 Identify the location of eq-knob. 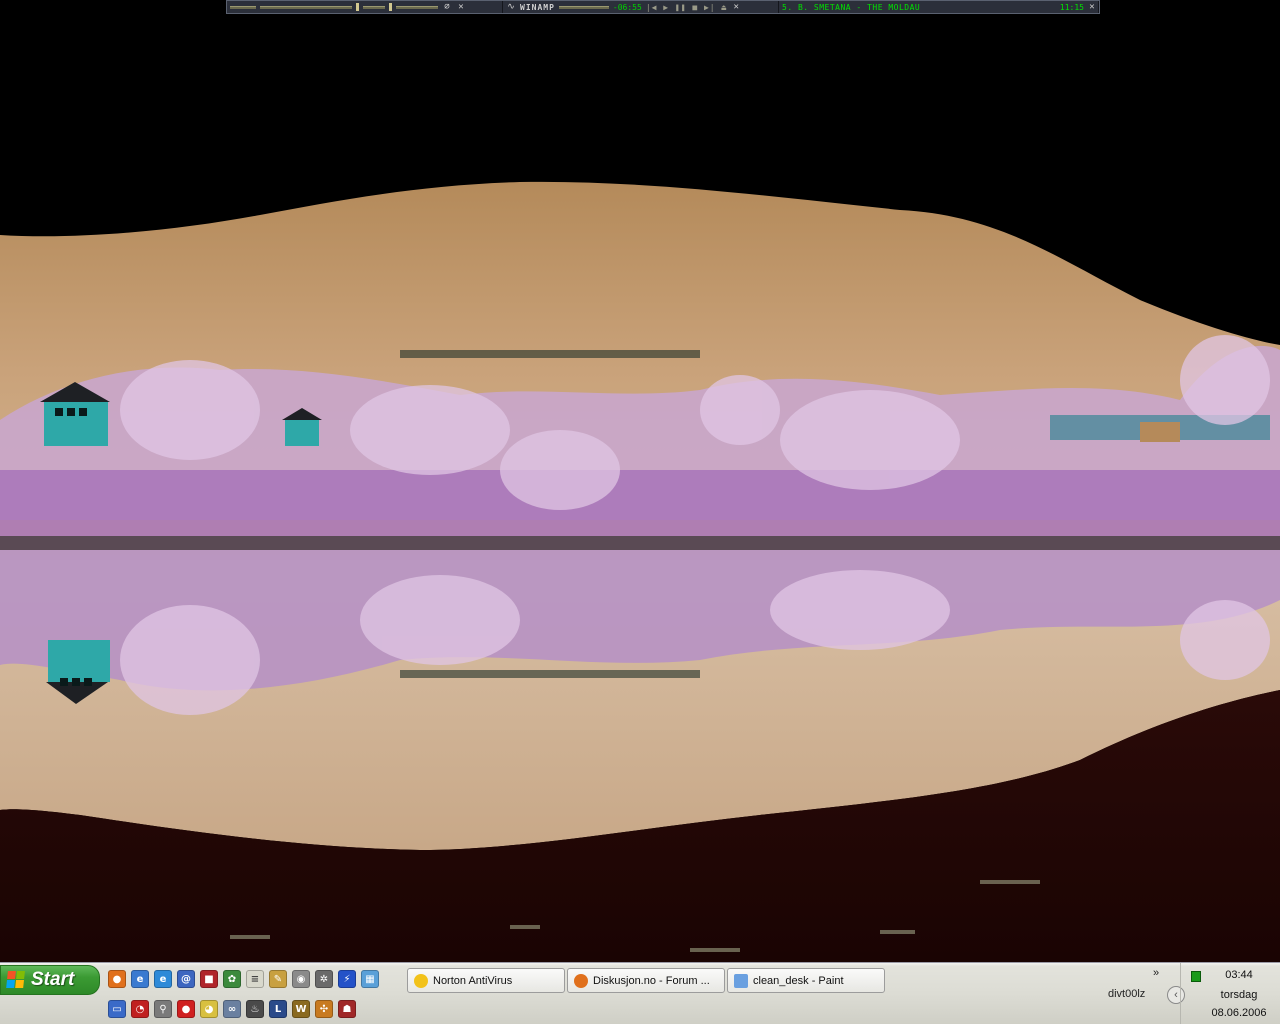
(357, 7).